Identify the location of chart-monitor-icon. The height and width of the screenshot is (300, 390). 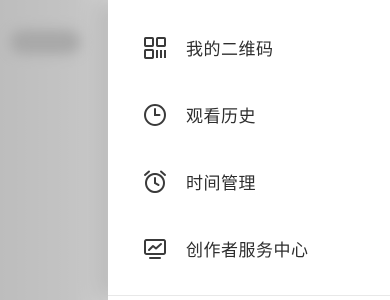
(155, 249).